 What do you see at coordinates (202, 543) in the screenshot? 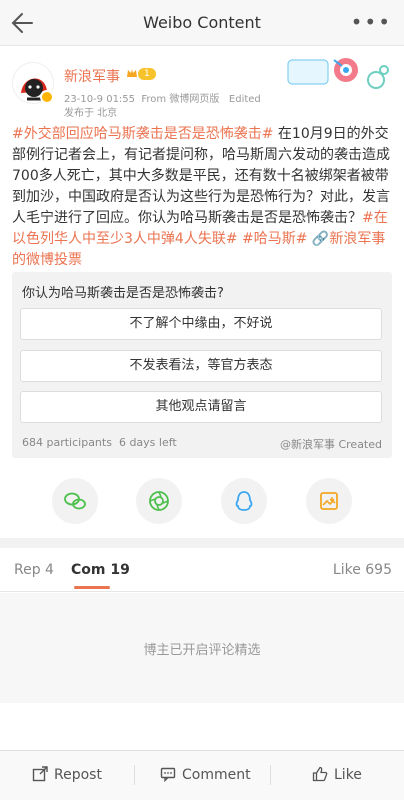
I see `section-divider` at bounding box center [202, 543].